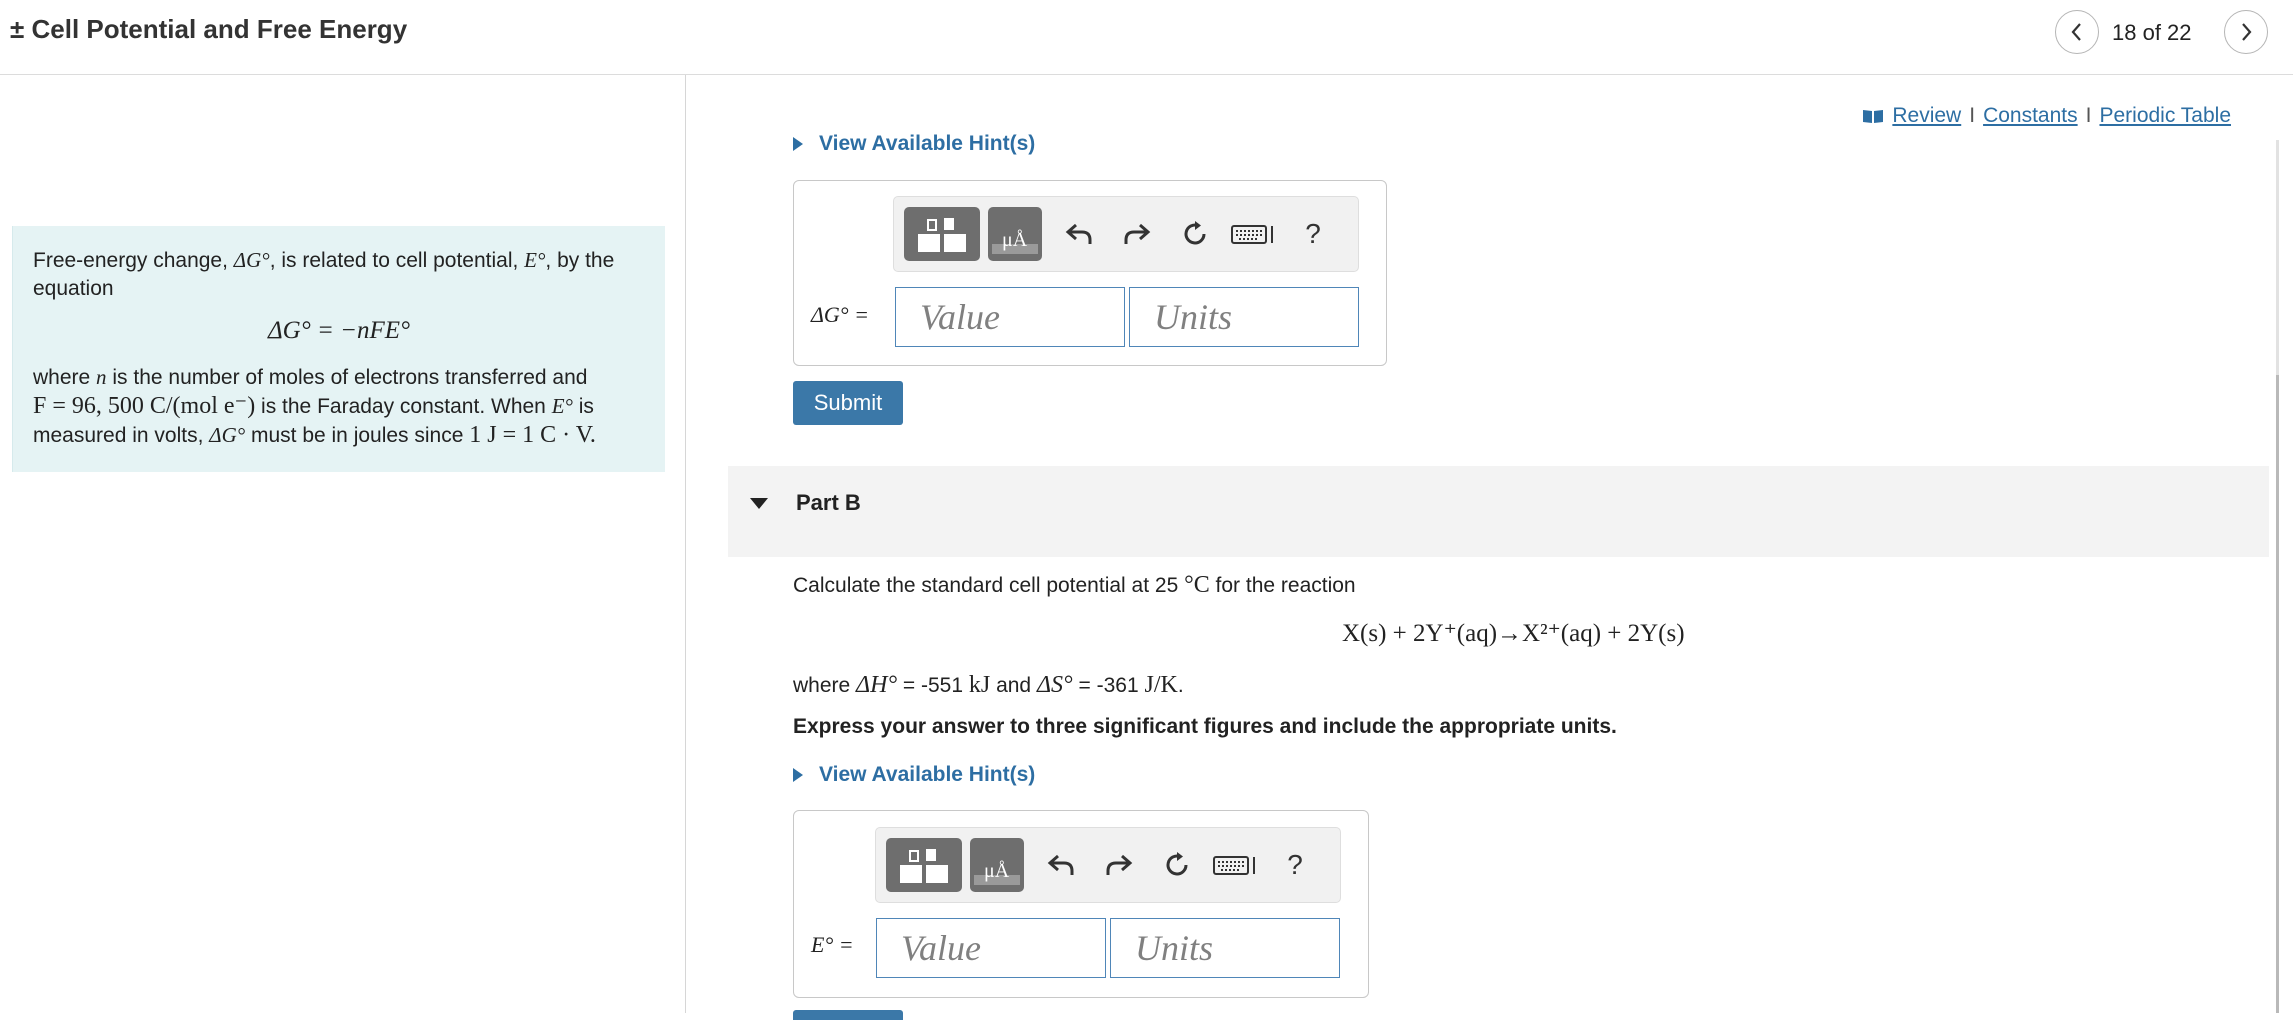 Image resolution: width=2293 pixels, height=1020 pixels. I want to click on temperature-unit: °C, so click(1197, 585).